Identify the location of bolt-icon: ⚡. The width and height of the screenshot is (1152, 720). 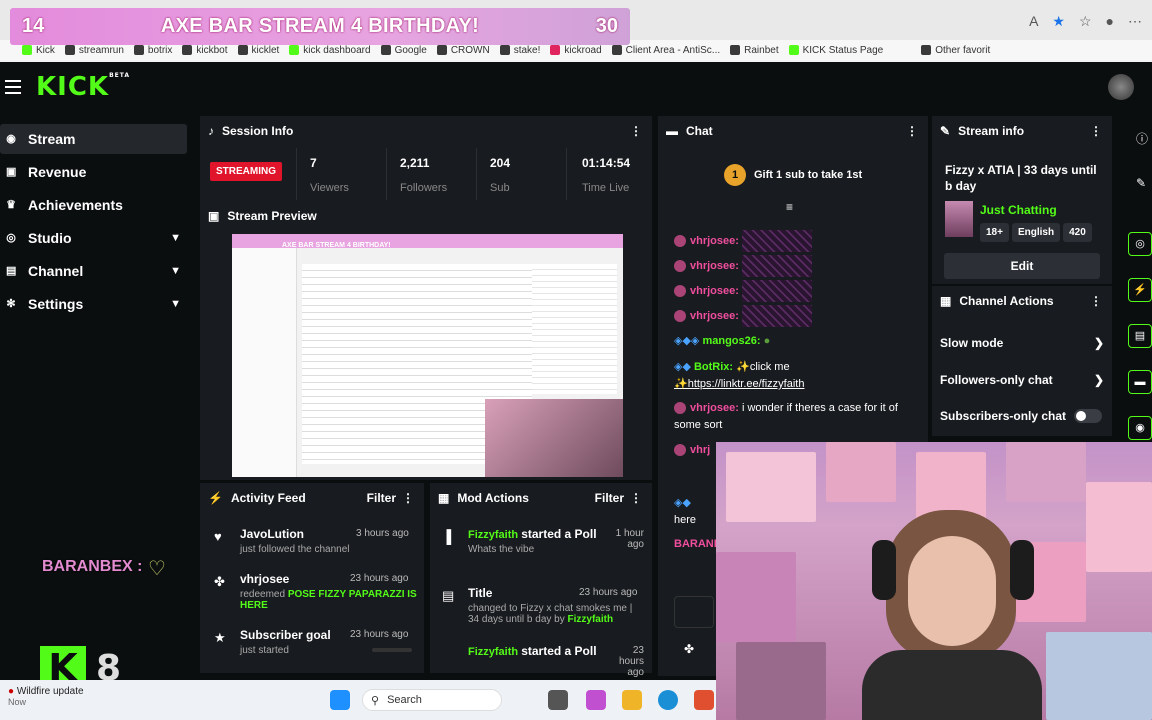
(215, 498).